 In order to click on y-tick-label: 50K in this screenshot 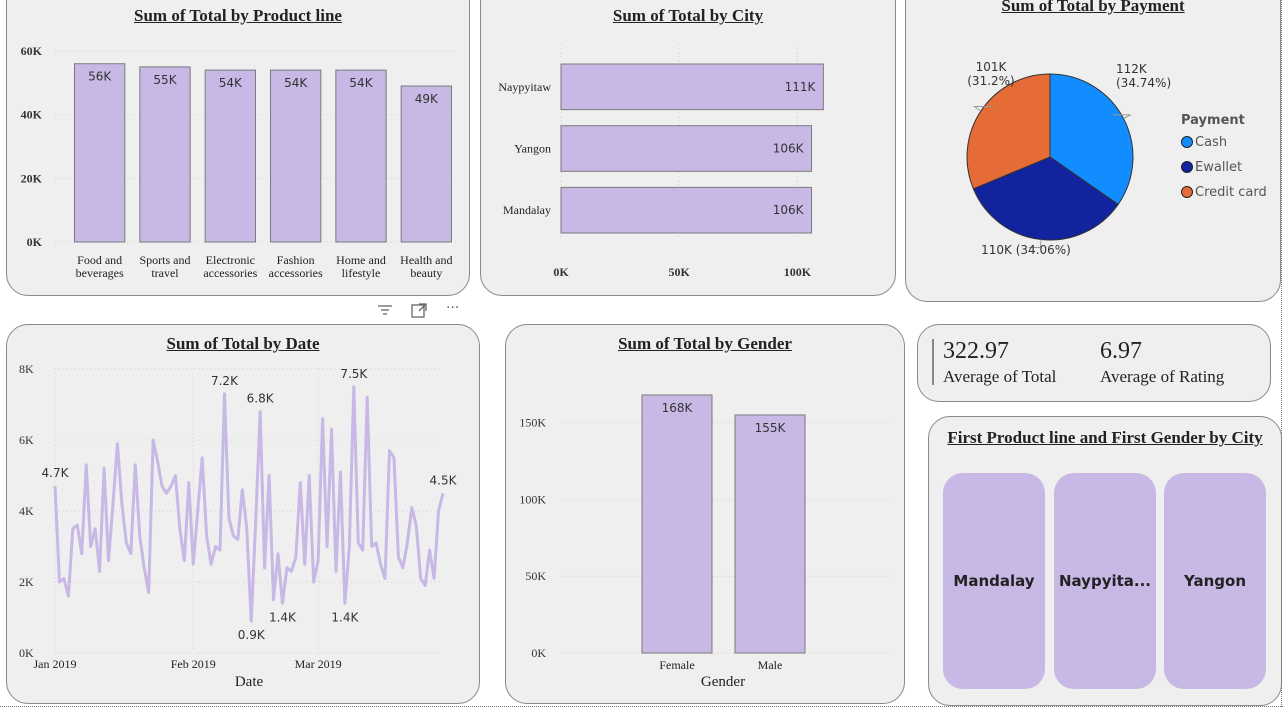, I will do `click(535, 576)`.